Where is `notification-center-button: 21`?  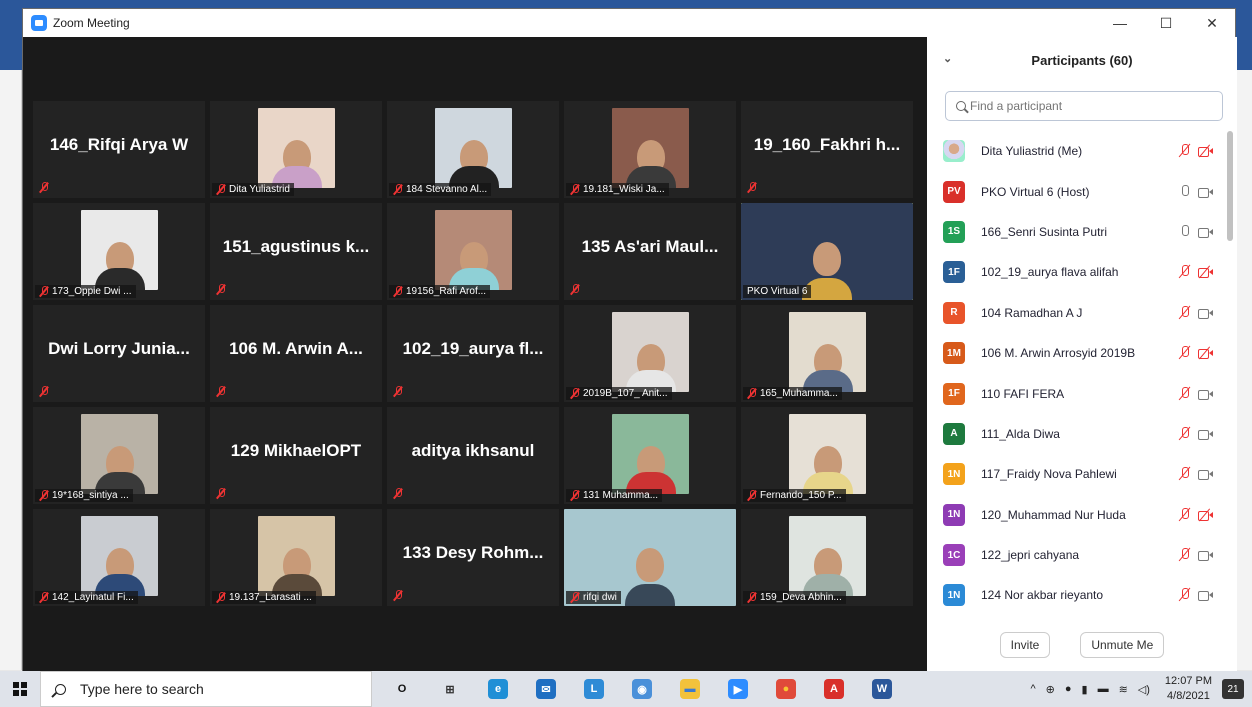
notification-center-button: 21 is located at coordinates (1233, 689).